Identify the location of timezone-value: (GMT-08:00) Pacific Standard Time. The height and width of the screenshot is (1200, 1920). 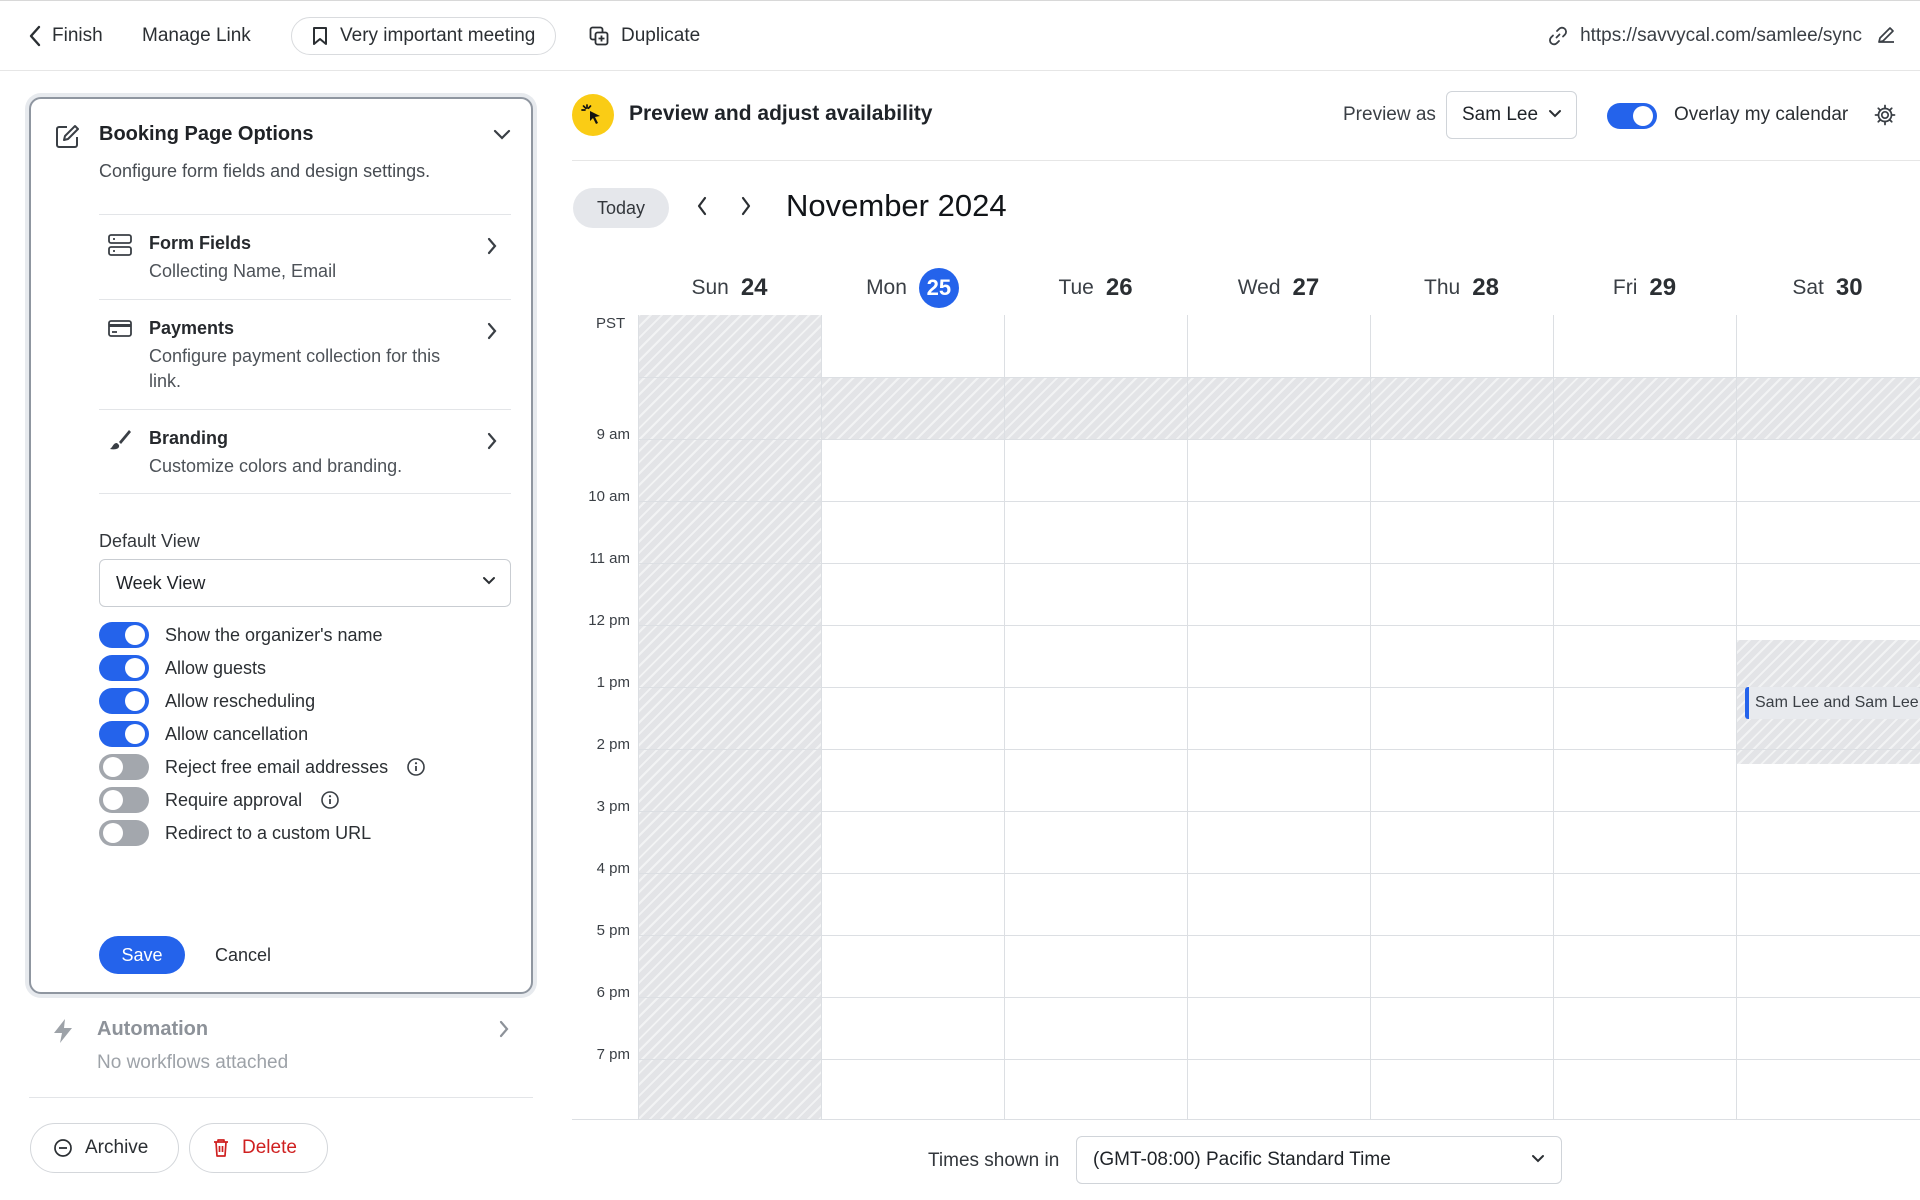
(1242, 1159).